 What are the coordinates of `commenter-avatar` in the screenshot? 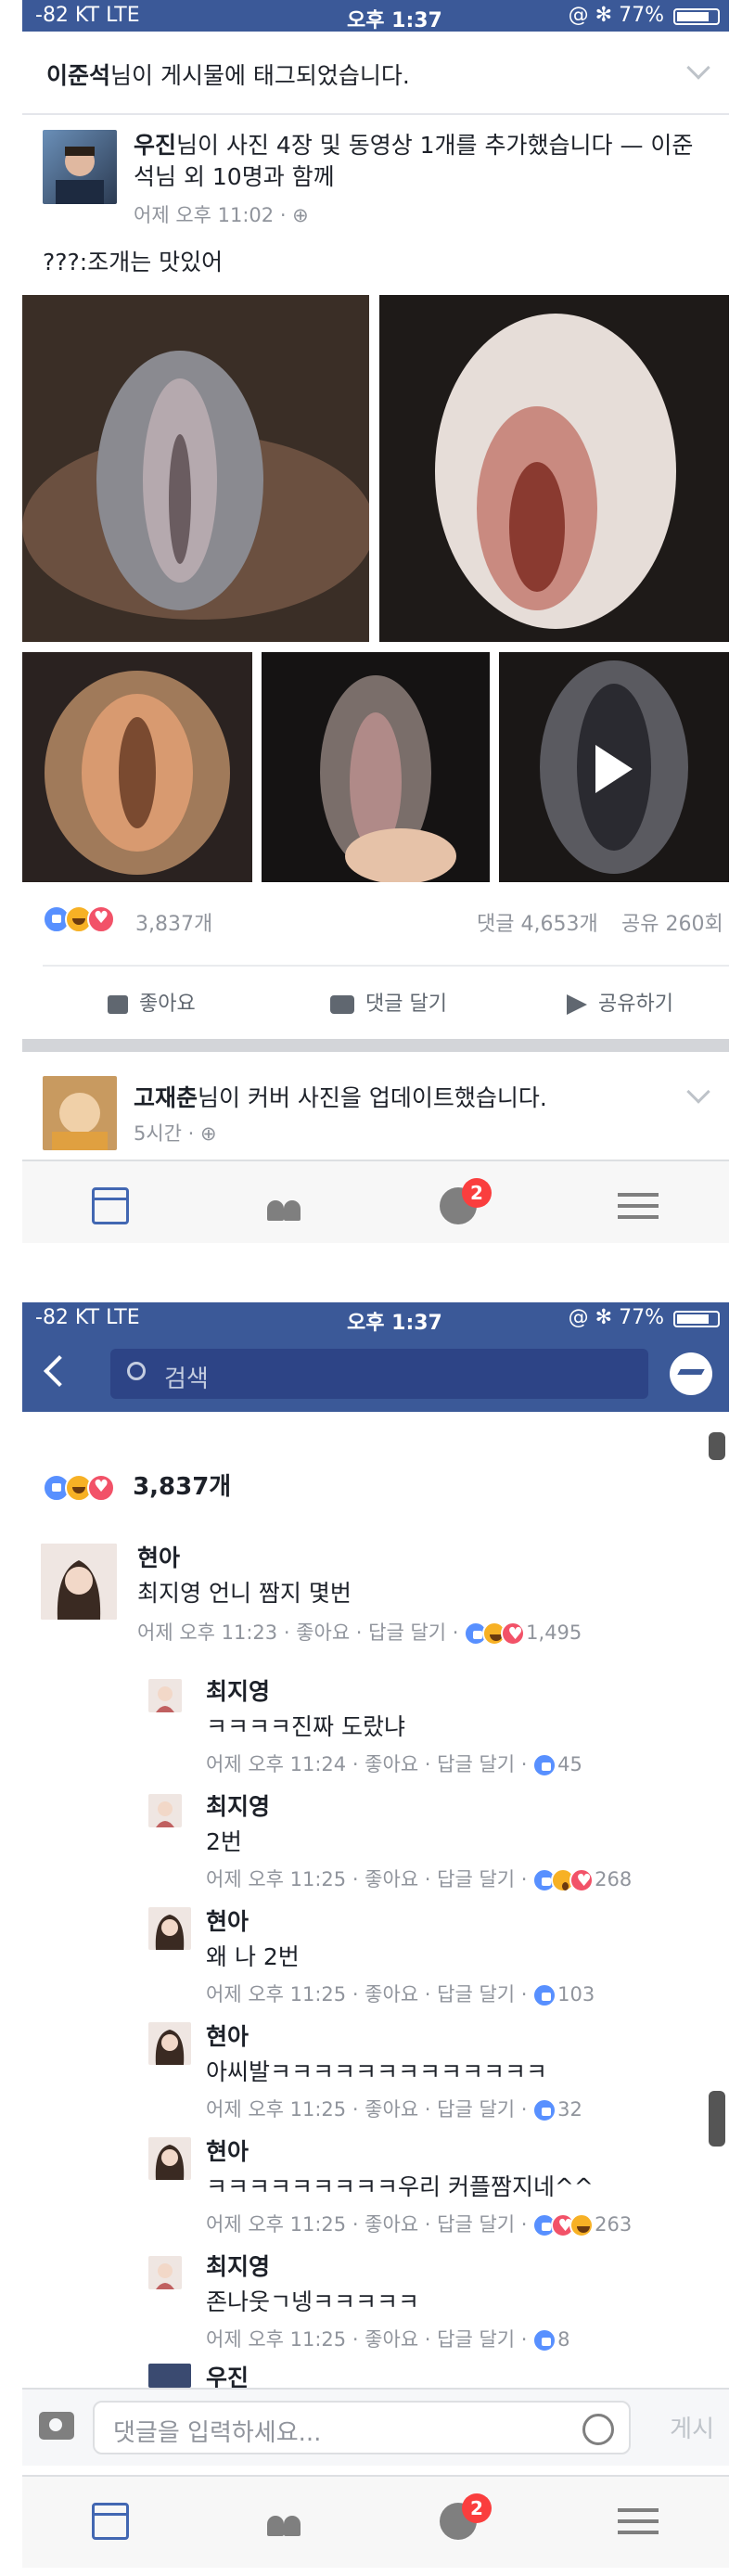 It's located at (79, 1582).